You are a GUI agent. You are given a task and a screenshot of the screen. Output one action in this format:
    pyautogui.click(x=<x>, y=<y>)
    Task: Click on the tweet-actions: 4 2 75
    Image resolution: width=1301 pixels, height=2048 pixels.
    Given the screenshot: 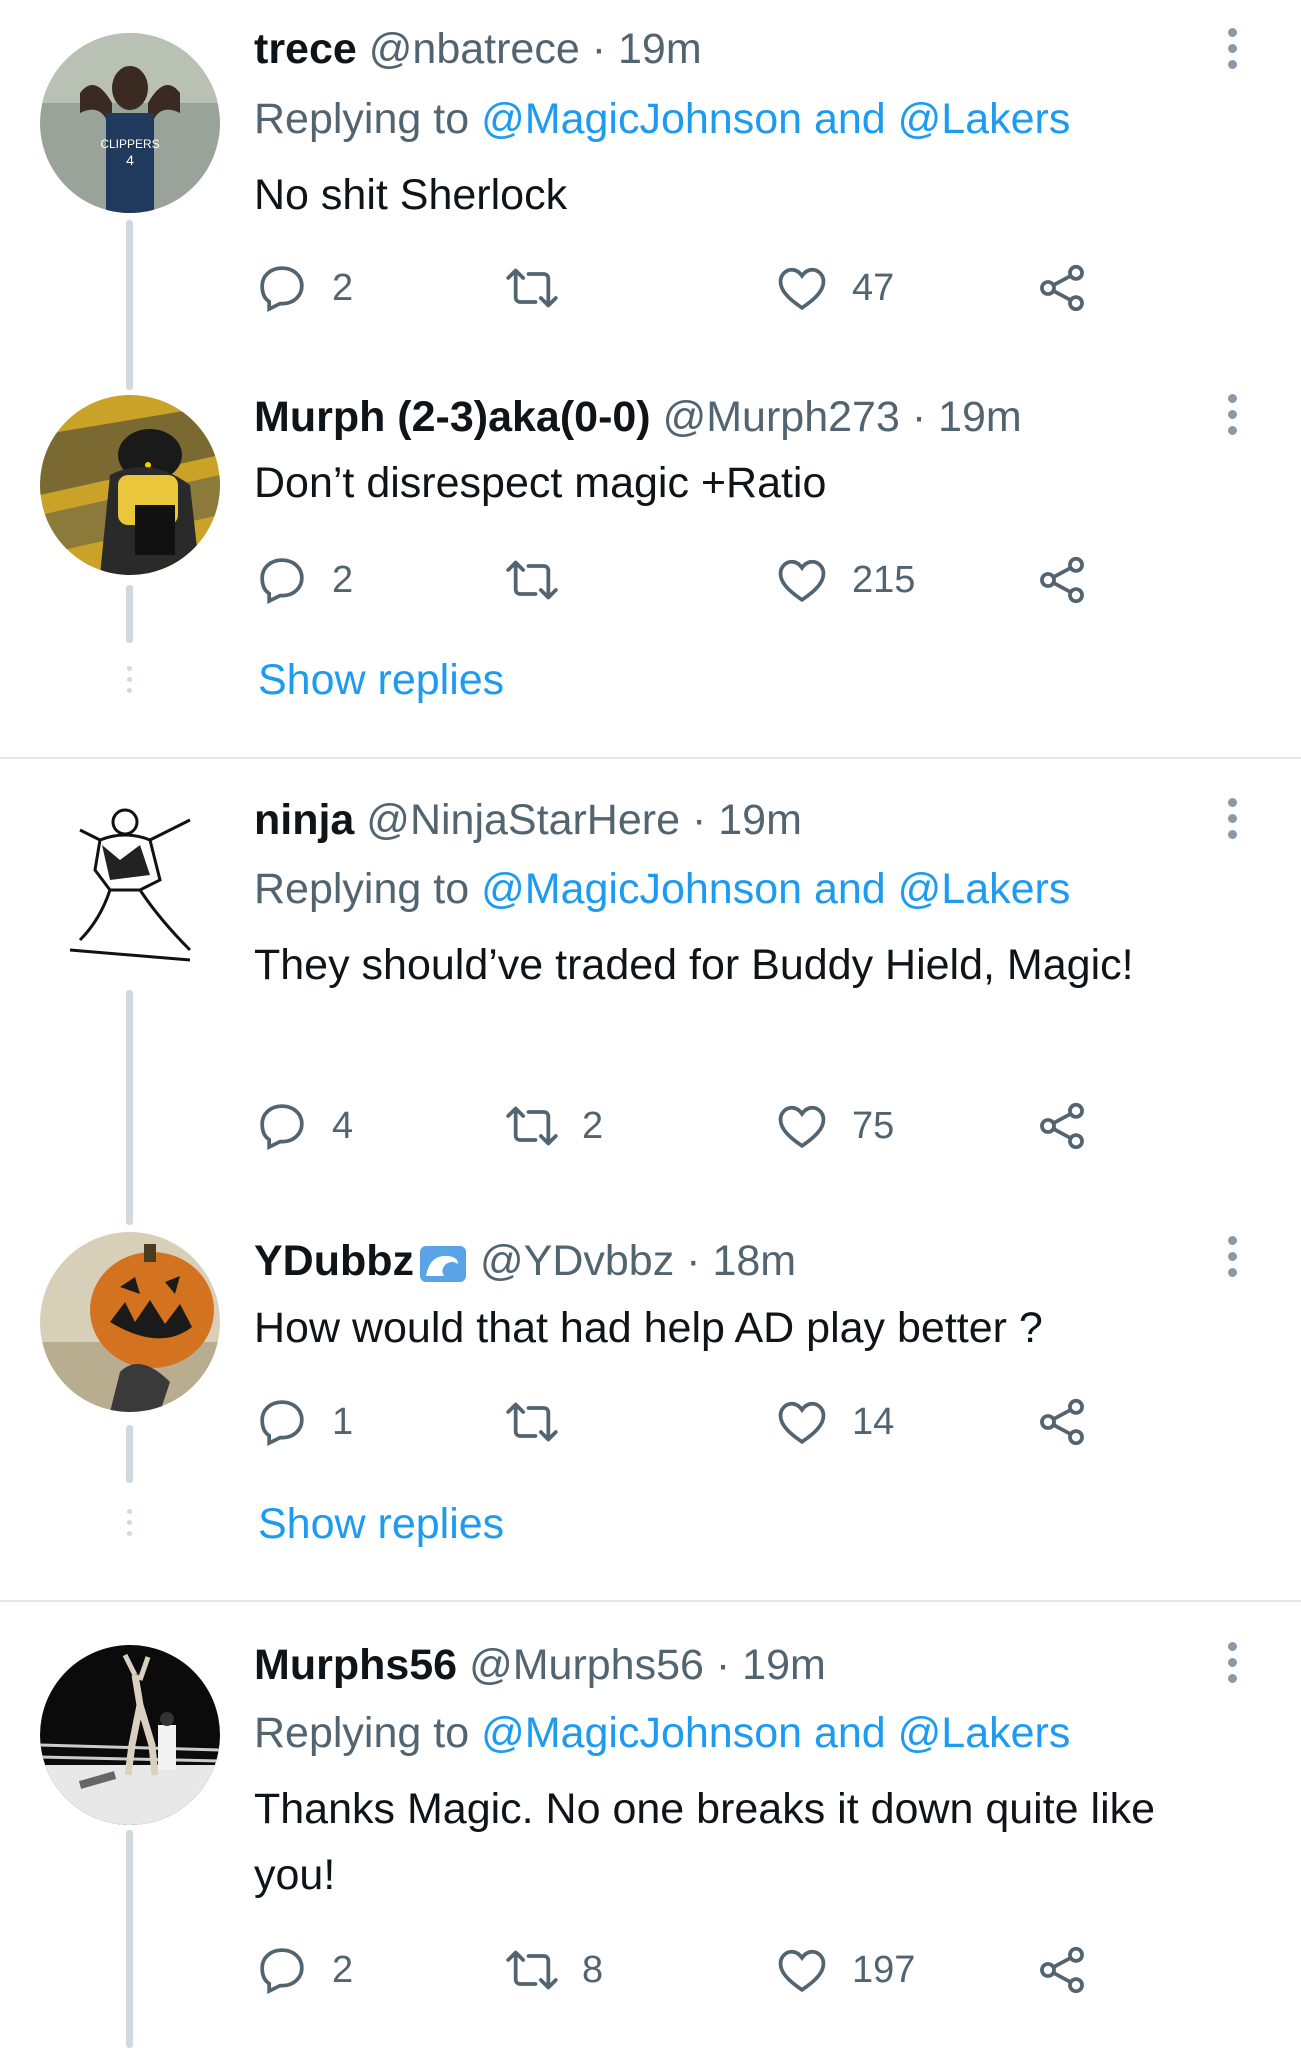 What is the action you would take?
    pyautogui.click(x=684, y=1126)
    